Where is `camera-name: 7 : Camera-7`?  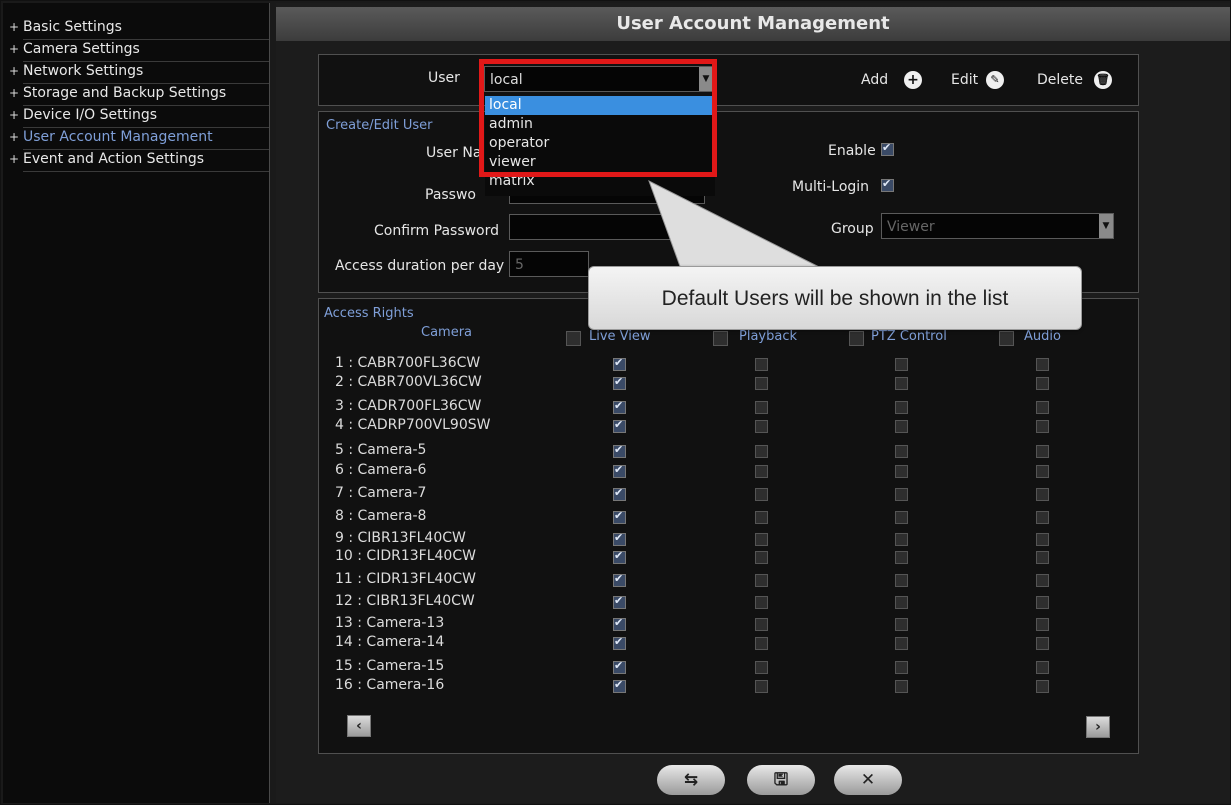
camera-name: 7 : Camera-7 is located at coordinates (381, 493).